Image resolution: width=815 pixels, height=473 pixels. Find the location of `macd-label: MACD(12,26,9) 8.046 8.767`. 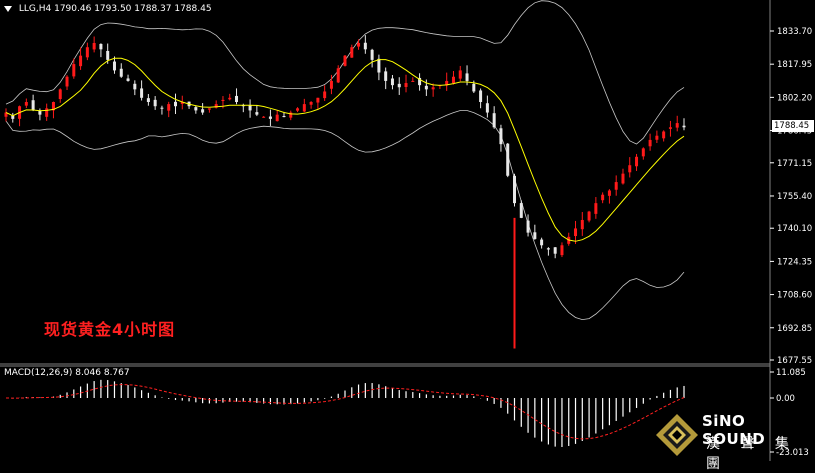

macd-label: MACD(12,26,9) 8.046 8.767 is located at coordinates (67, 373).